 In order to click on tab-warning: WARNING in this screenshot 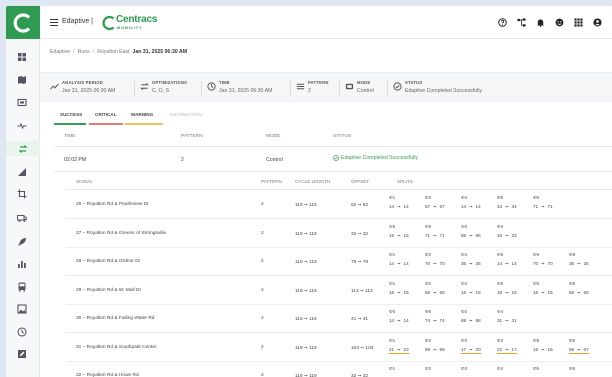, I will do `click(144, 117)`.